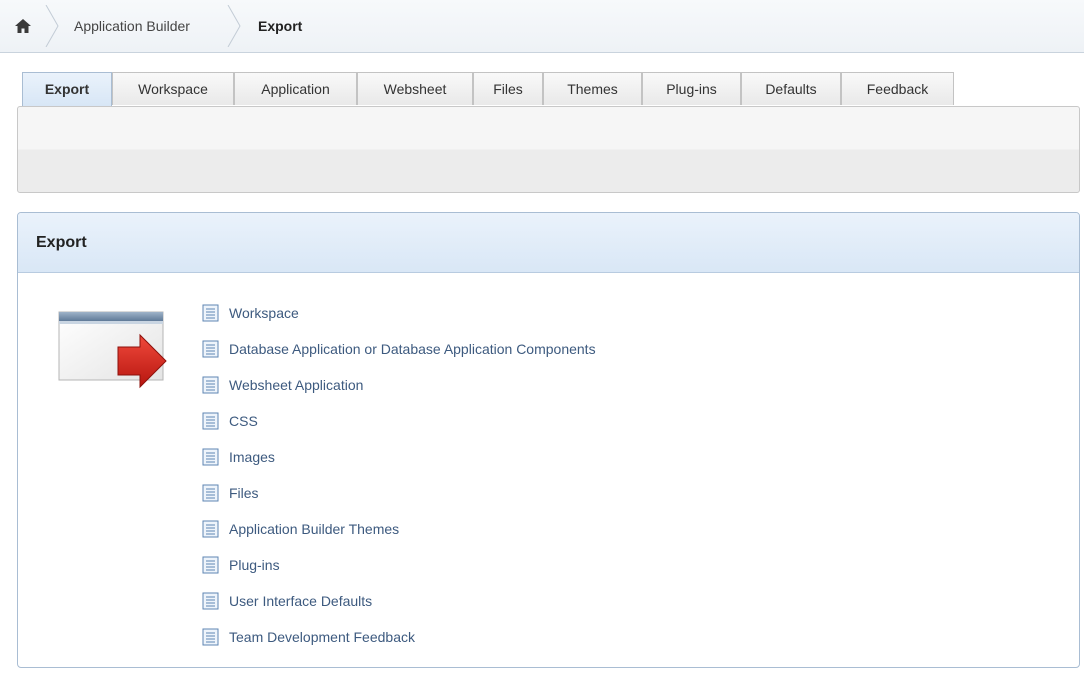 Image resolution: width=1084 pixels, height=674 pixels. Describe the element at coordinates (399, 313) in the screenshot. I see `list-item: Workspace` at that location.